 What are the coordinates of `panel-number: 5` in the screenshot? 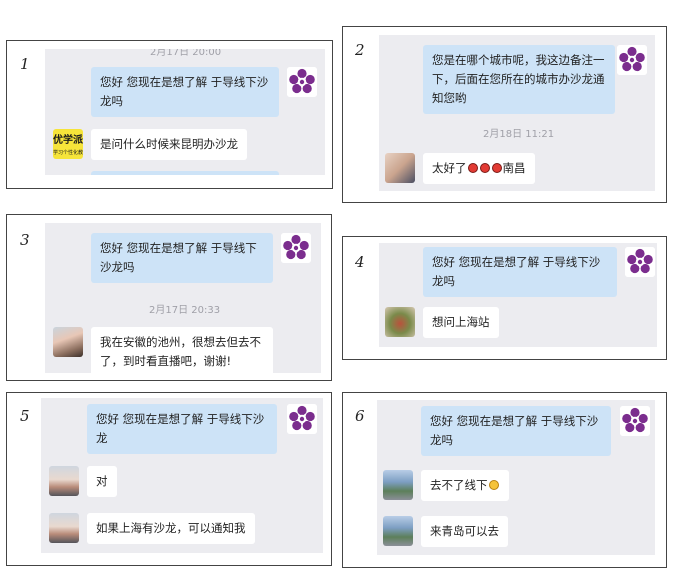 It's located at (25, 416).